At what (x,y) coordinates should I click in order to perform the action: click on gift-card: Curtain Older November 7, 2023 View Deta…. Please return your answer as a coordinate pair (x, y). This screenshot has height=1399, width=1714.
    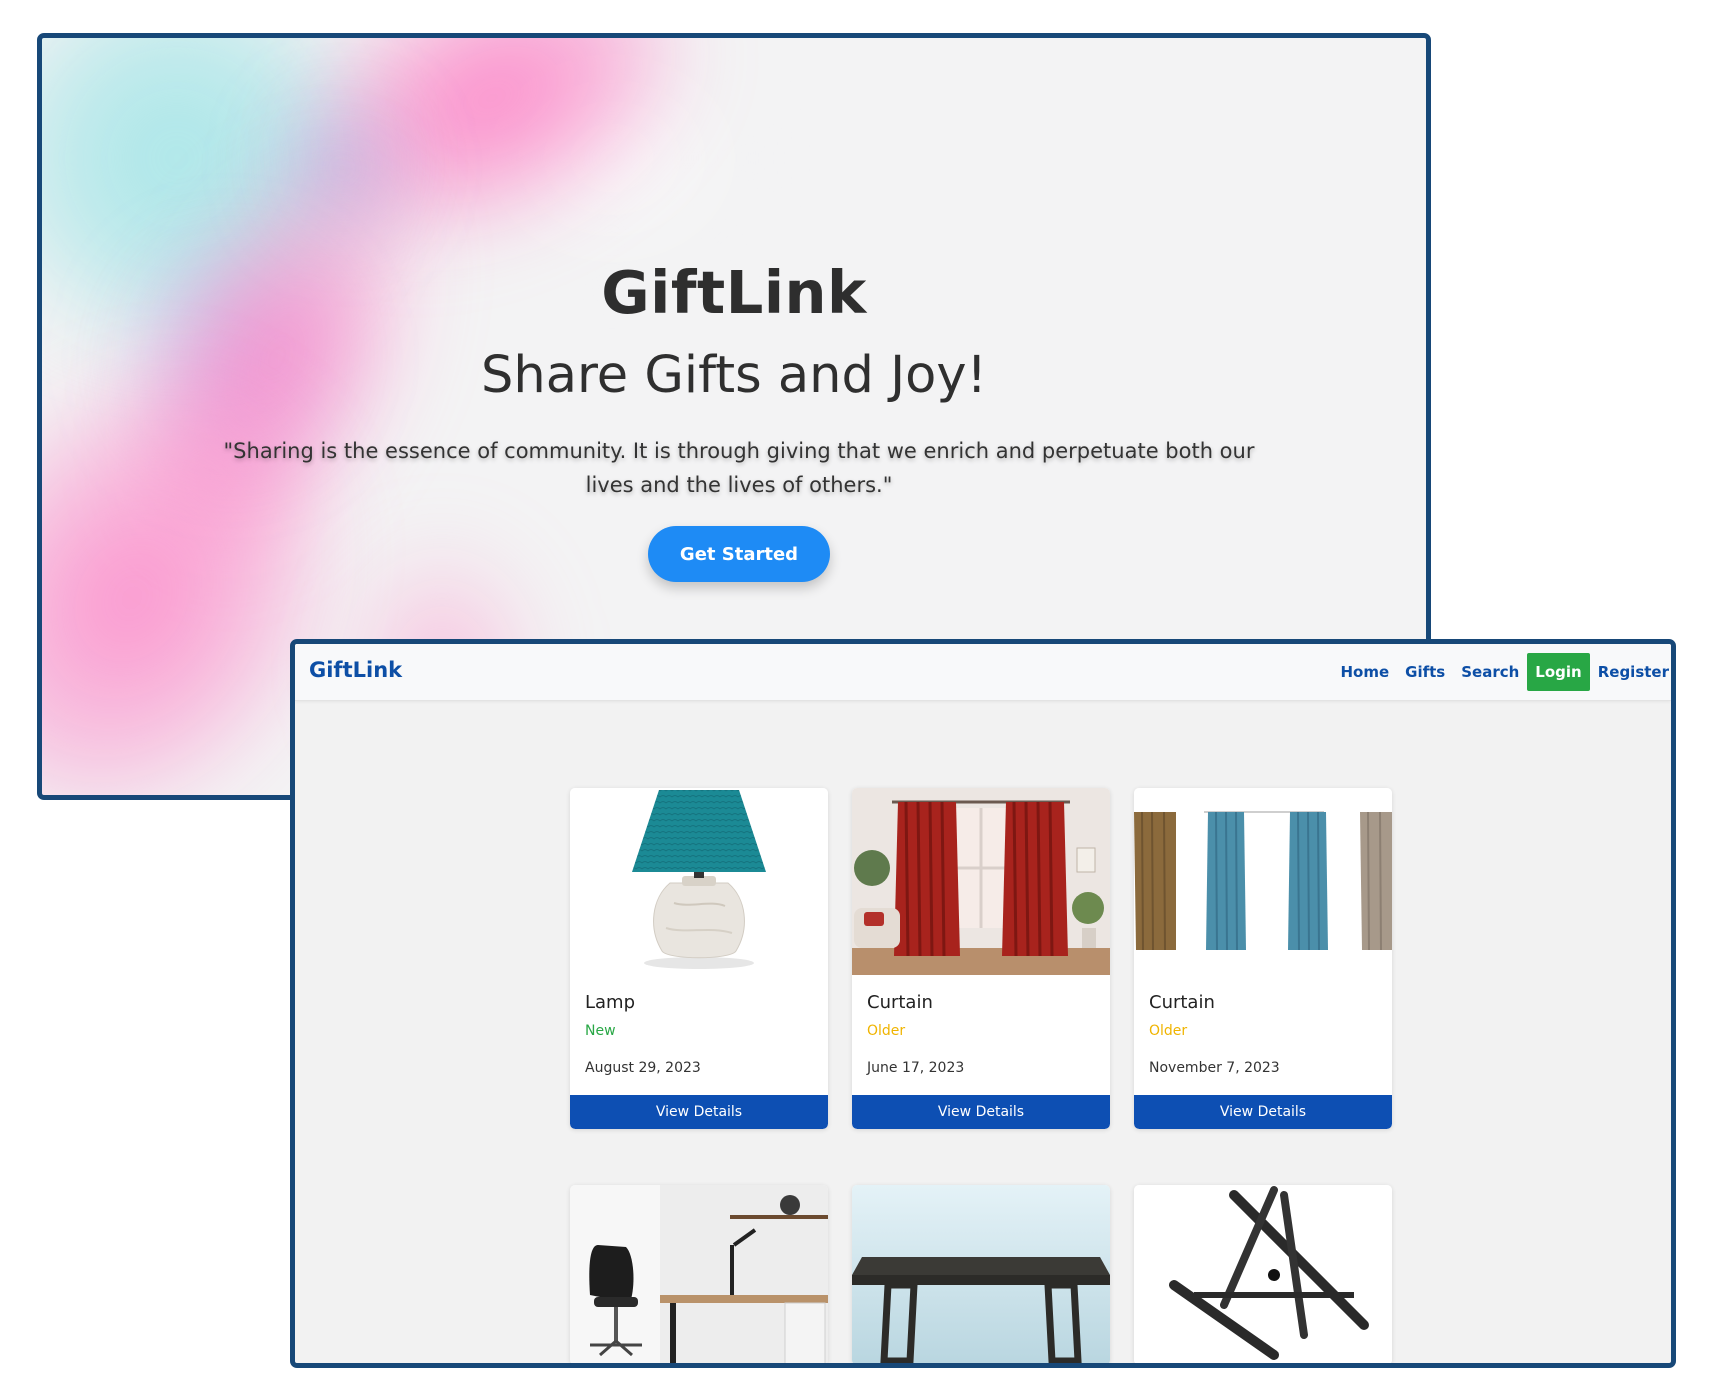
    Looking at the image, I should click on (1263, 958).